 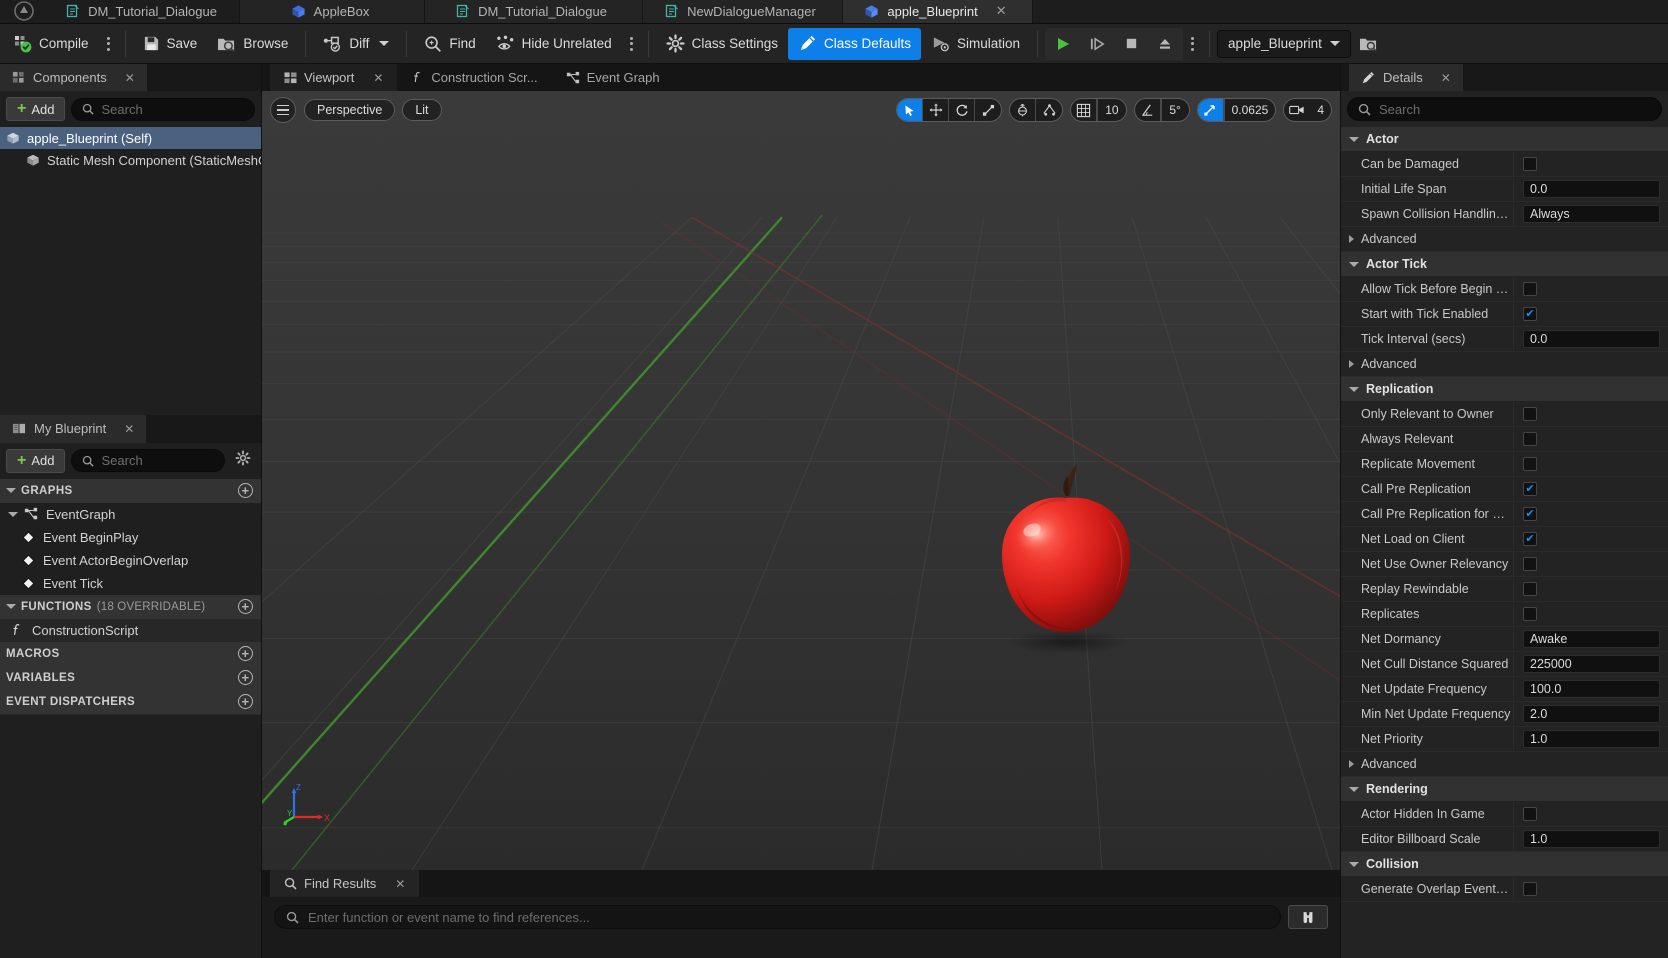 What do you see at coordinates (130, 677) in the screenshot?
I see `section-header-variables: VARIABLES +` at bounding box center [130, 677].